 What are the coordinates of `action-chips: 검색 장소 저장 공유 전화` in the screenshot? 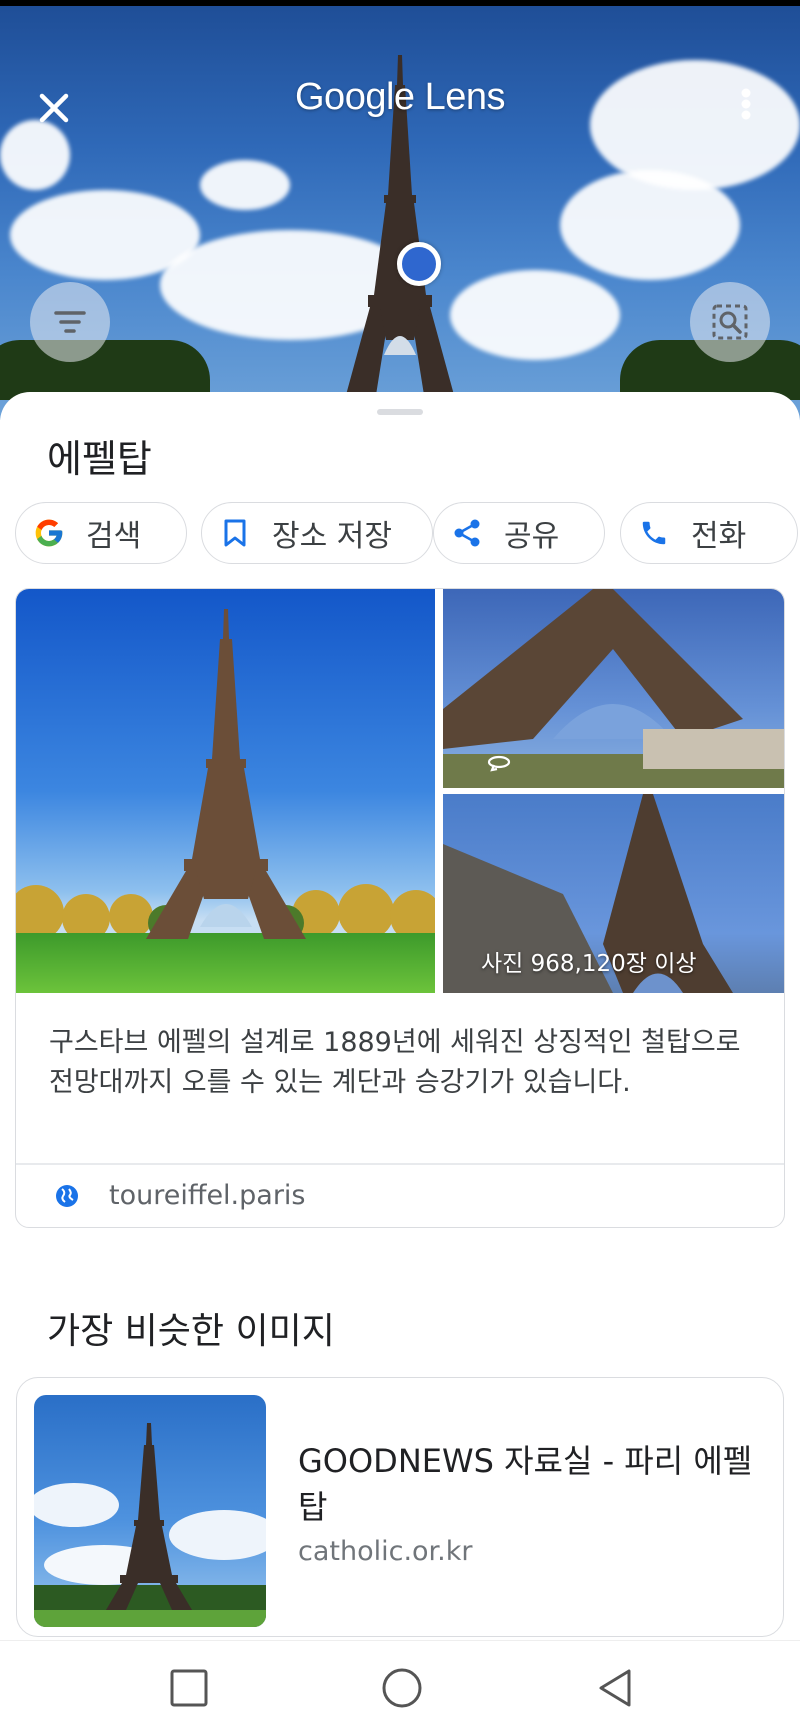 It's located at (407, 533).